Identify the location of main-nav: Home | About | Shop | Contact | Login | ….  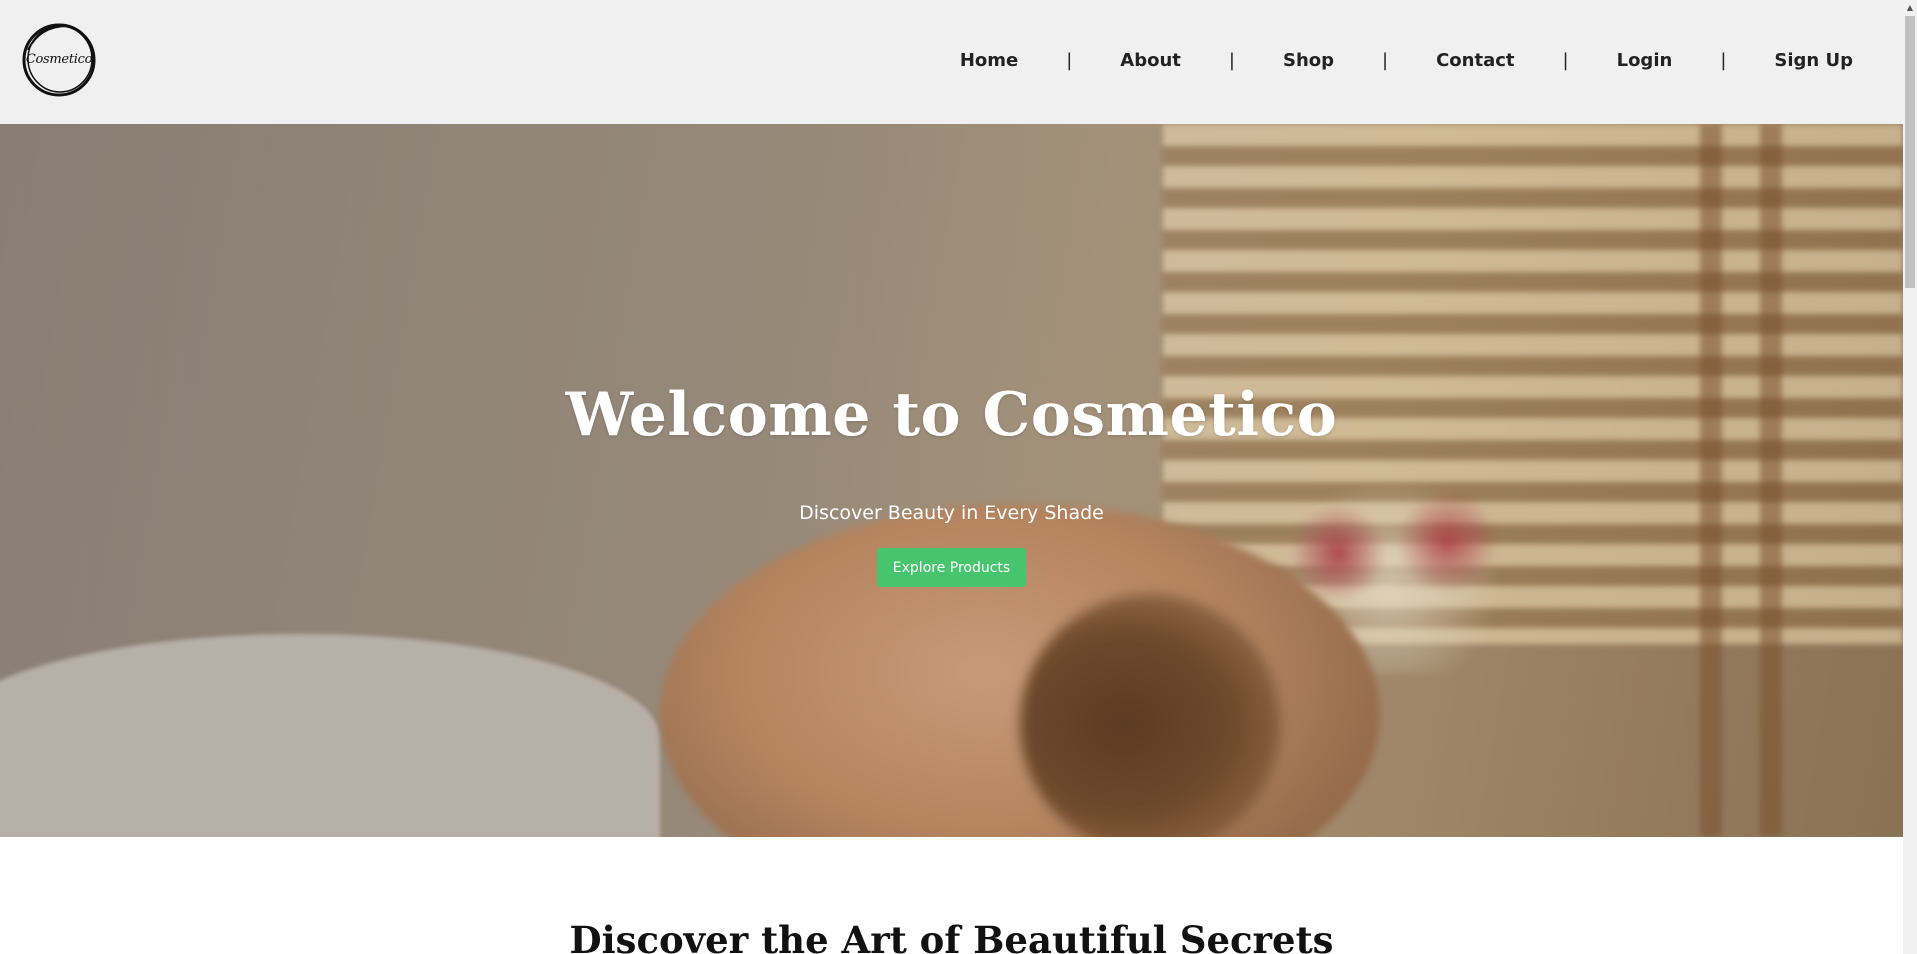
(1406, 60).